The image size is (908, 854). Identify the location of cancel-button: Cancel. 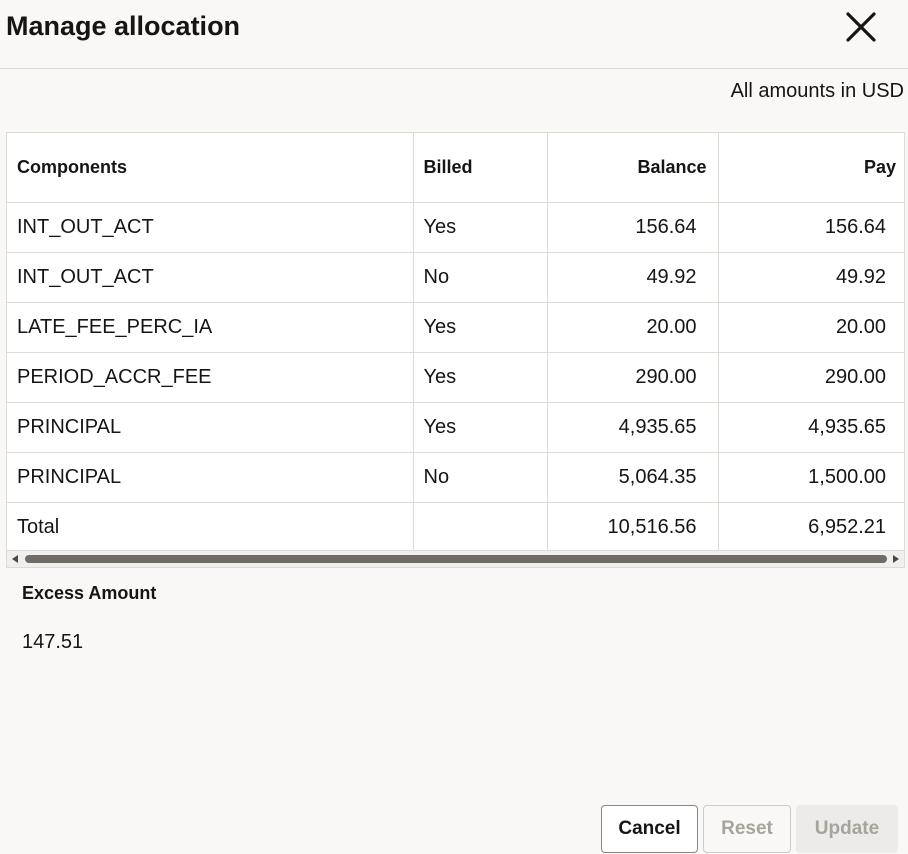
(649, 829).